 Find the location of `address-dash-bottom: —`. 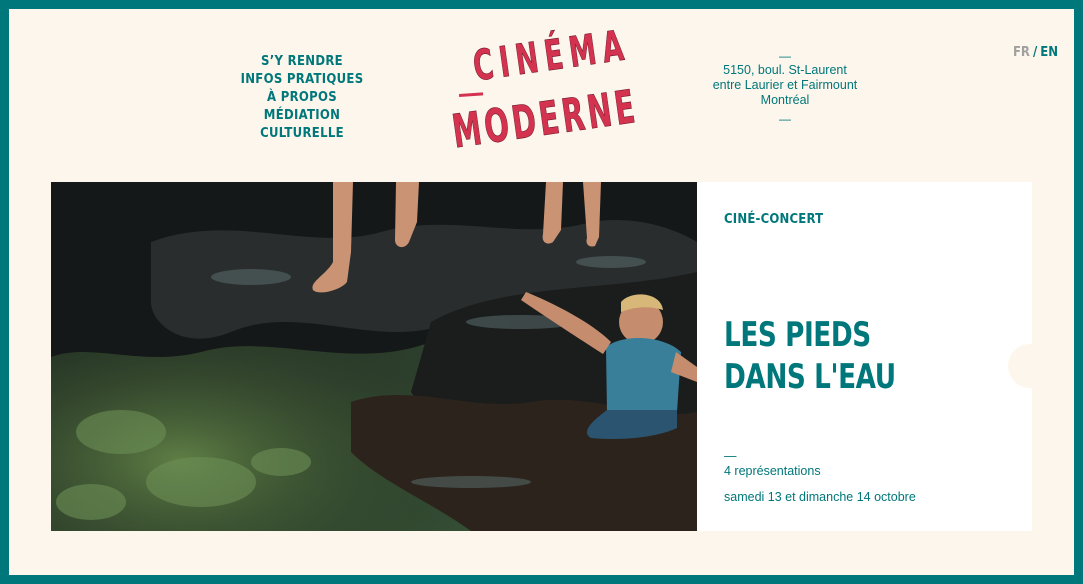

address-dash-bottom: — is located at coordinates (785, 119).